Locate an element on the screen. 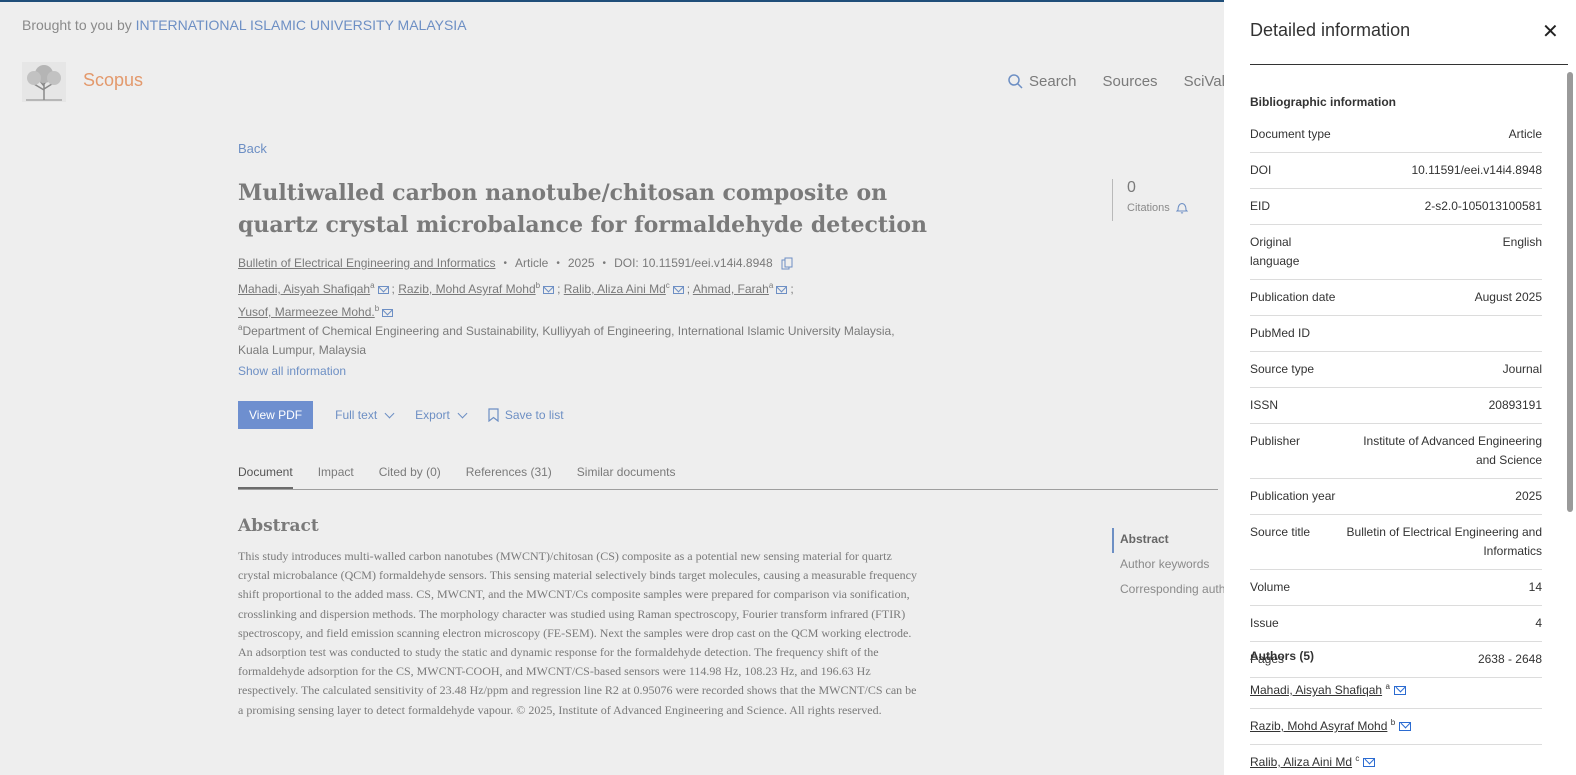 This screenshot has height=775, width=1576. info-row-publication-date: Publication date August 2025 is located at coordinates (1396, 298).